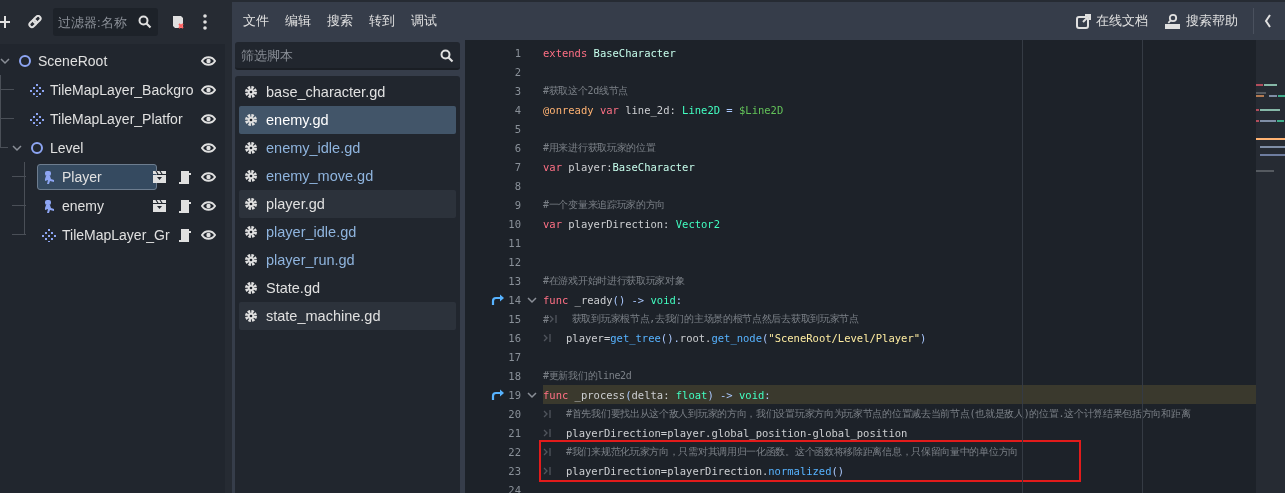  I want to click on help-link: 搜索帮助, so click(1201, 21).